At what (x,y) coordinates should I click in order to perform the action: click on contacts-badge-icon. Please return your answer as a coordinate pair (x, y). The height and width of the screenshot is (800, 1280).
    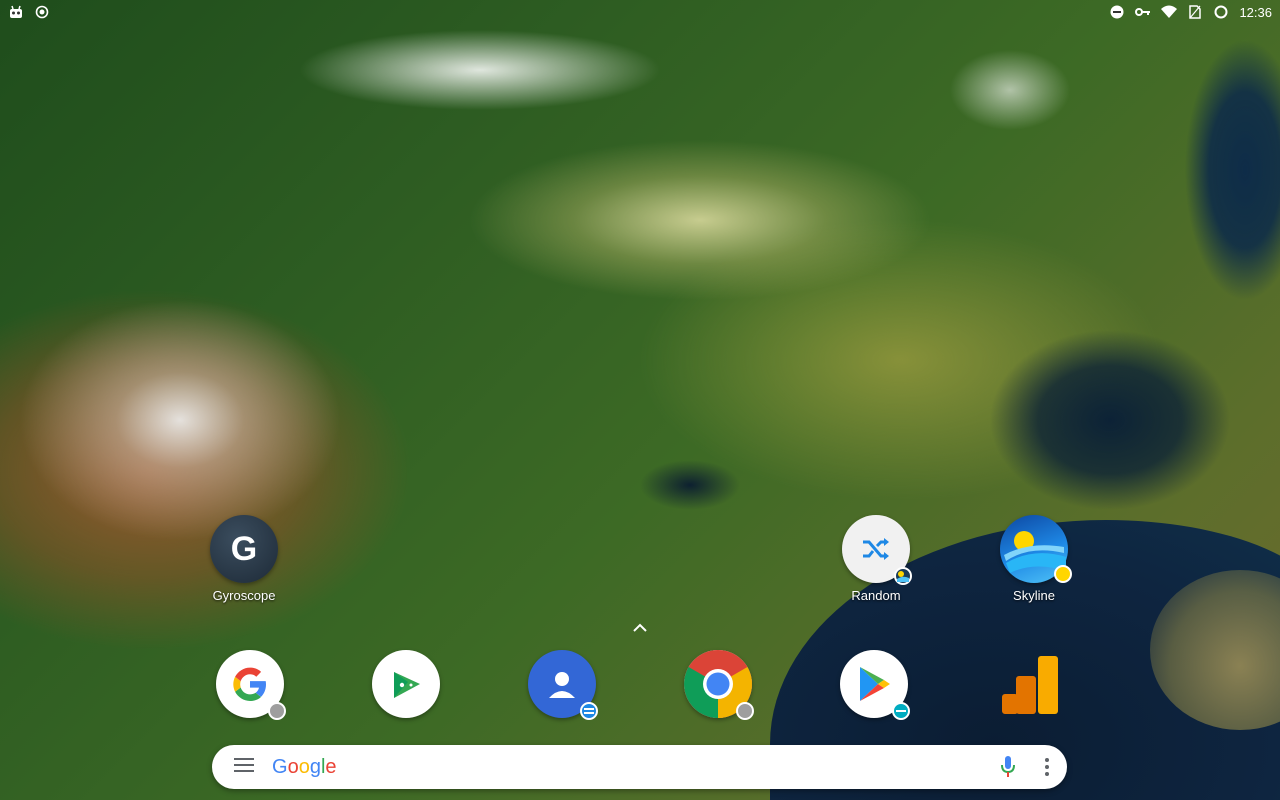
    Looking at the image, I should click on (589, 711).